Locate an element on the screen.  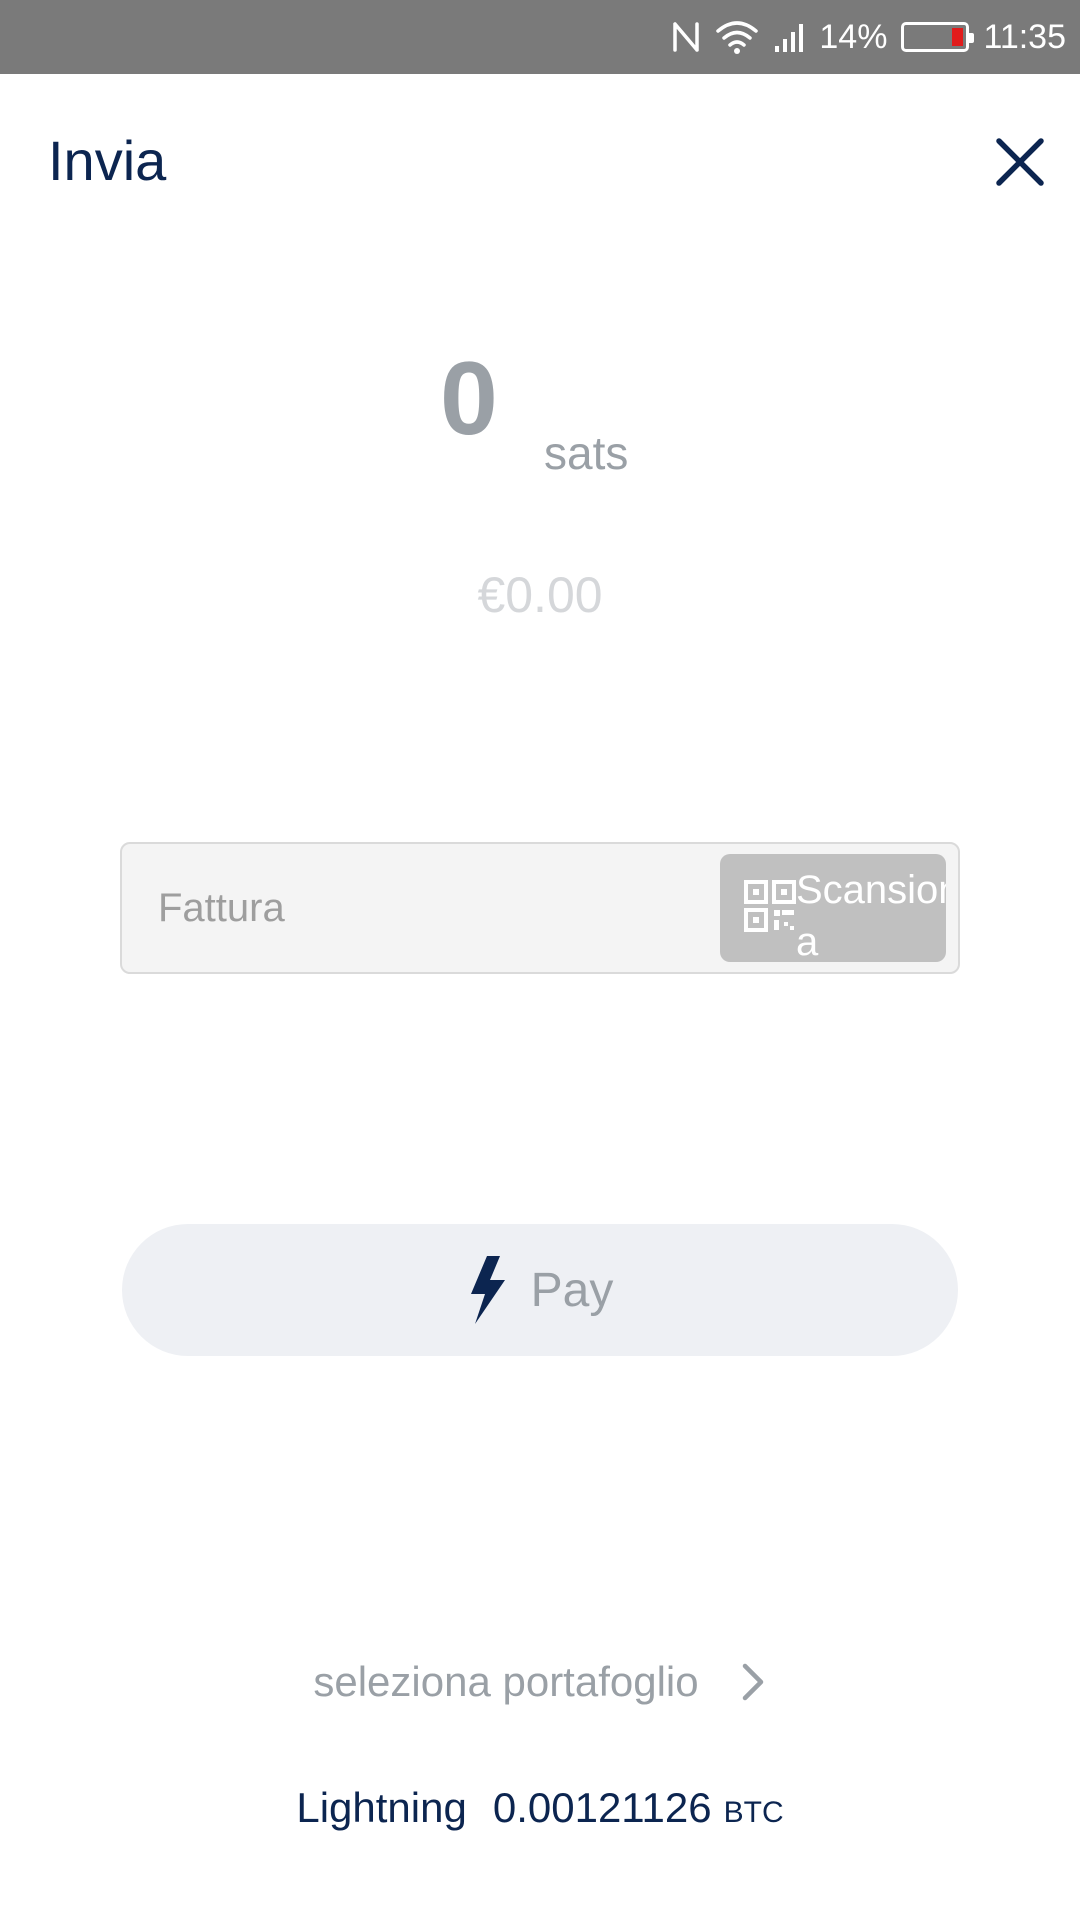
close-icon is located at coordinates (1020, 162).